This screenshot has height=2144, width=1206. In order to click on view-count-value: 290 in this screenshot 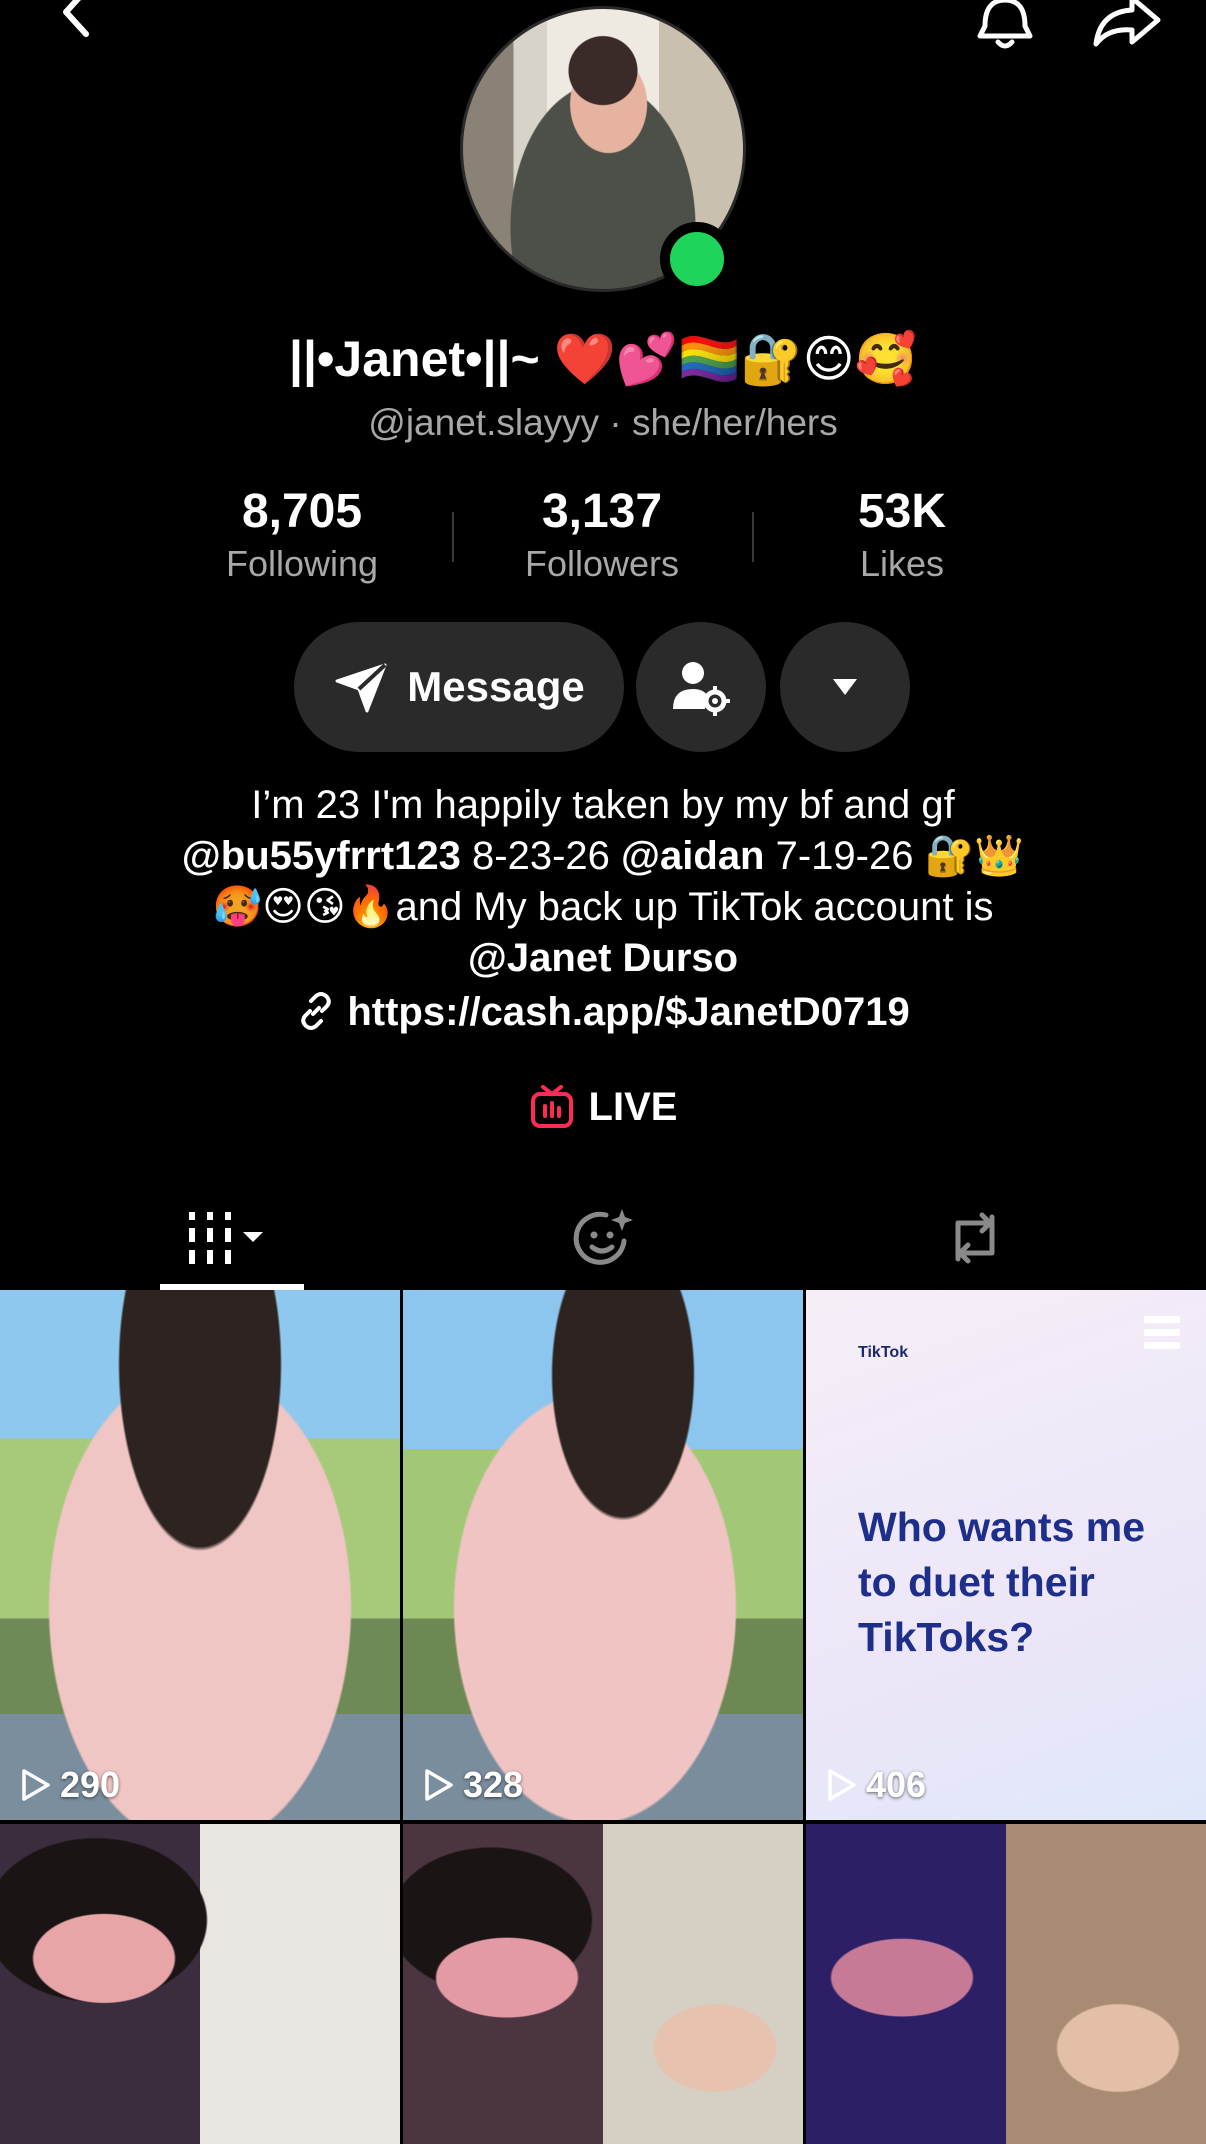, I will do `click(90, 1784)`.